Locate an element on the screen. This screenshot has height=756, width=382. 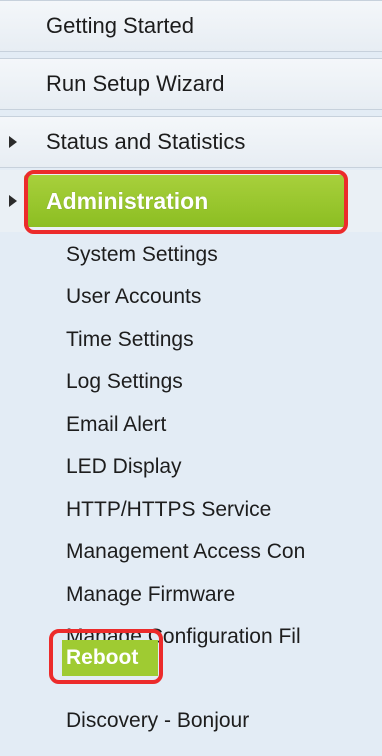
subnav-item-http-https-service: HTTP/HTTPS Service is located at coordinates (168, 510).